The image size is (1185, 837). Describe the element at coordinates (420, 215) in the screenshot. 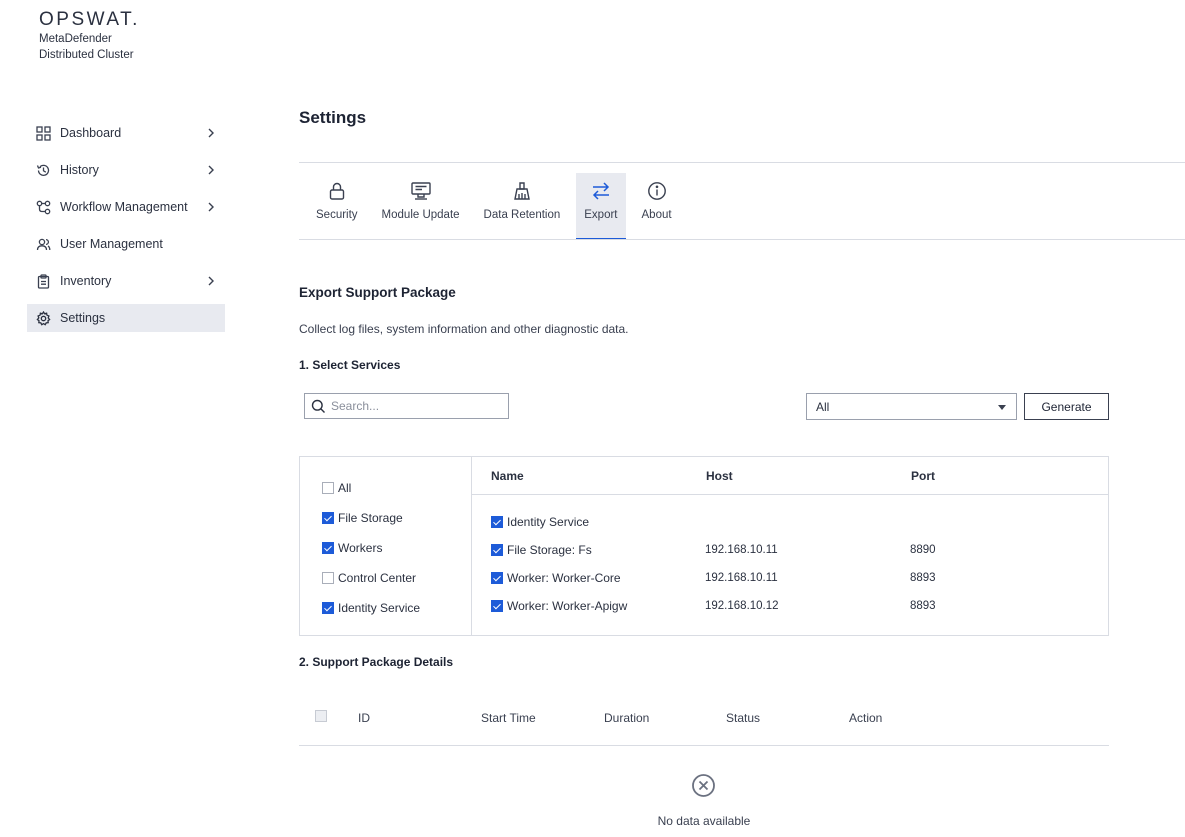

I see `tab-label: Module Update` at that location.